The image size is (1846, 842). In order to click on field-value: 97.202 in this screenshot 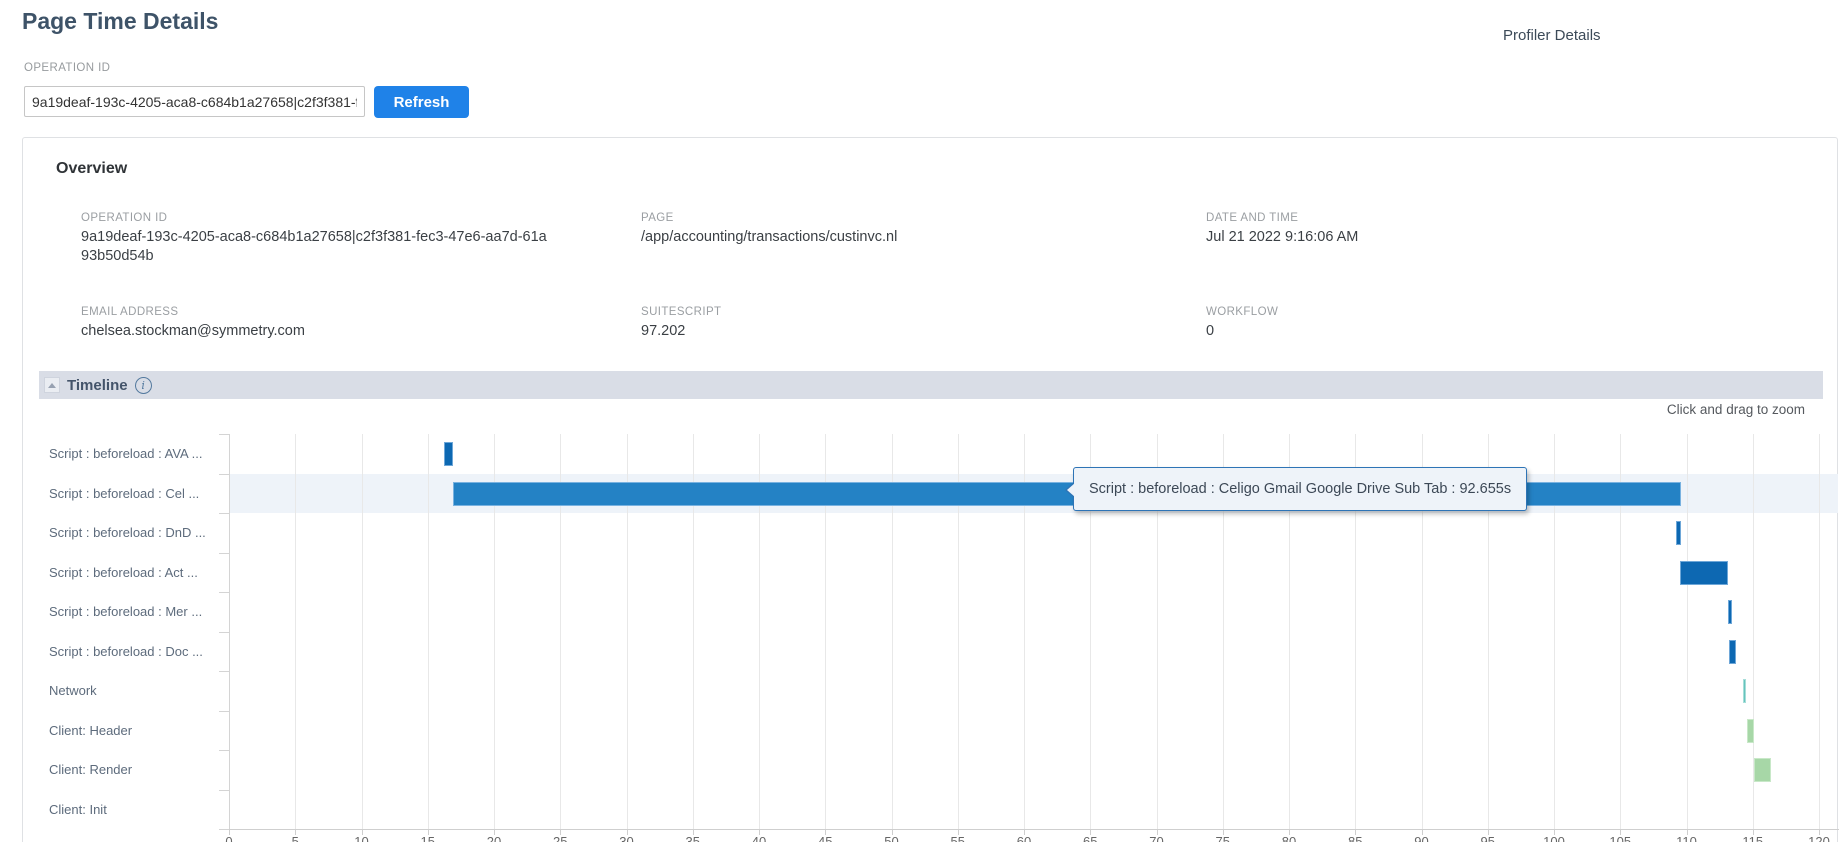, I will do `click(663, 331)`.